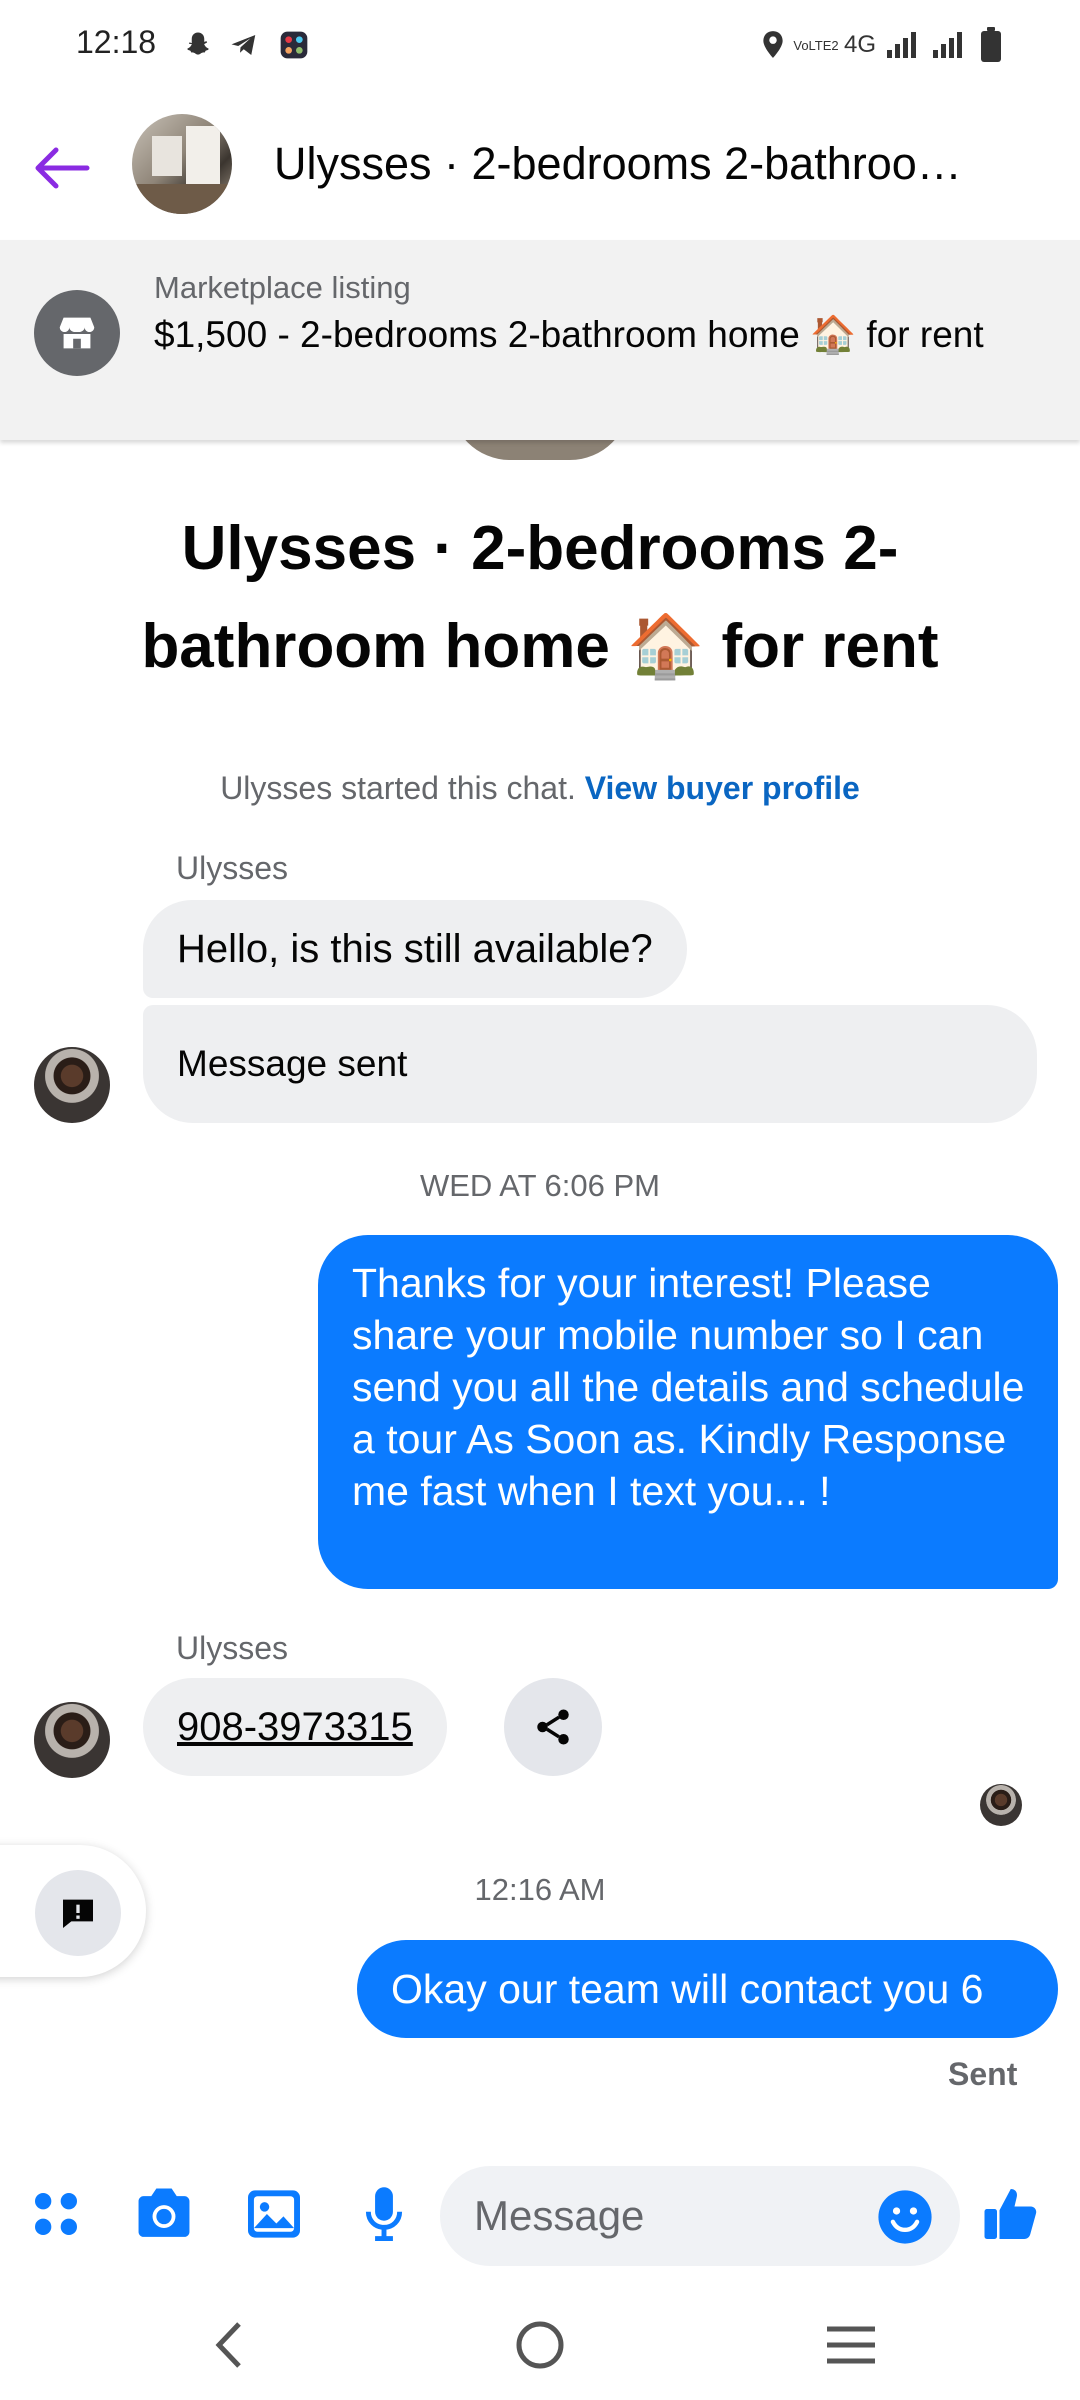 The width and height of the screenshot is (1080, 2400). I want to click on listing-avatar, so click(182, 164).